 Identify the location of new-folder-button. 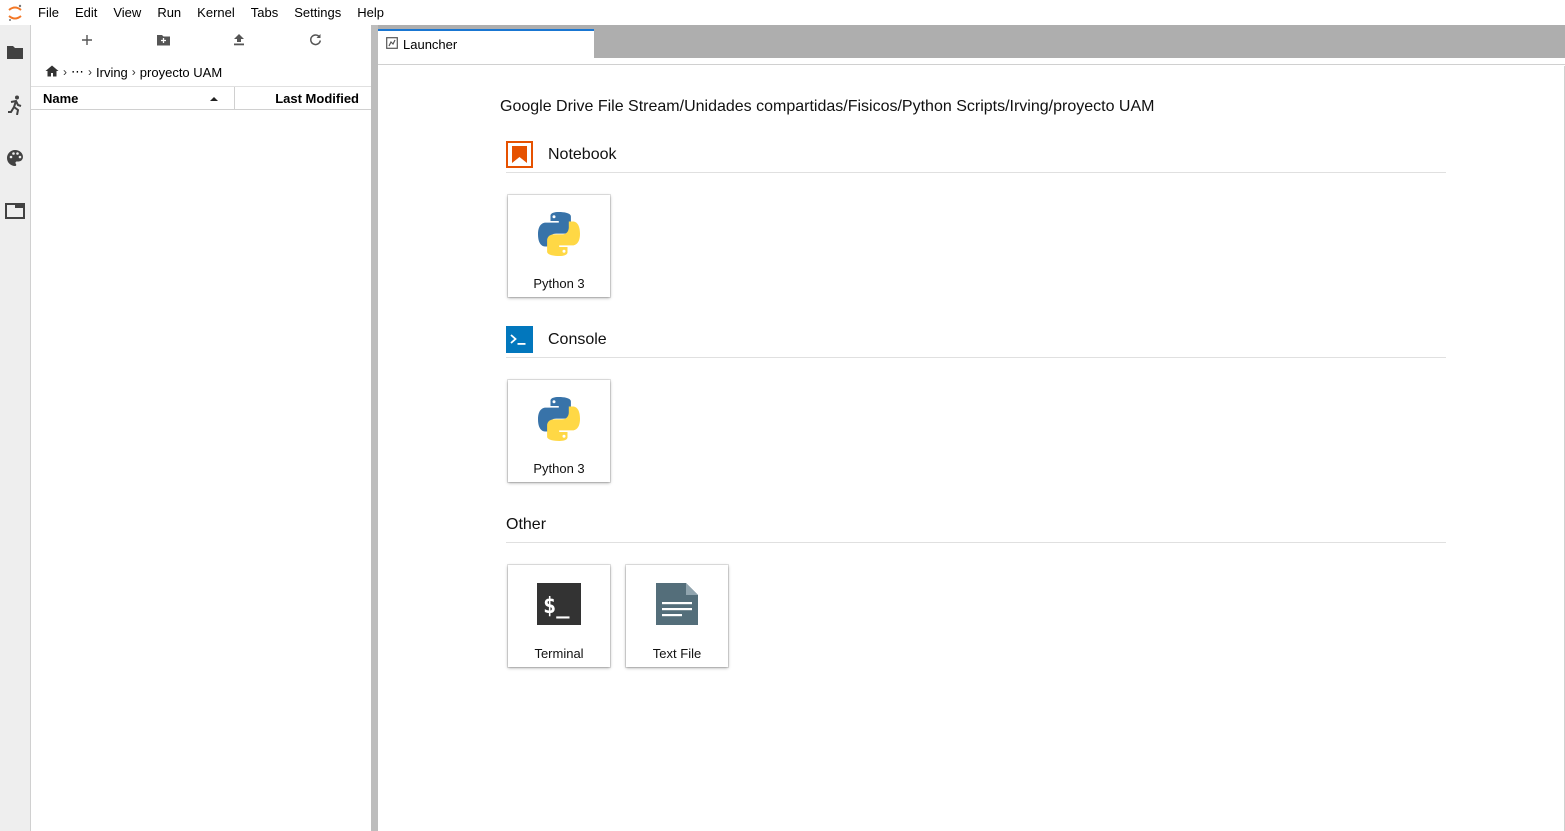
(163, 42).